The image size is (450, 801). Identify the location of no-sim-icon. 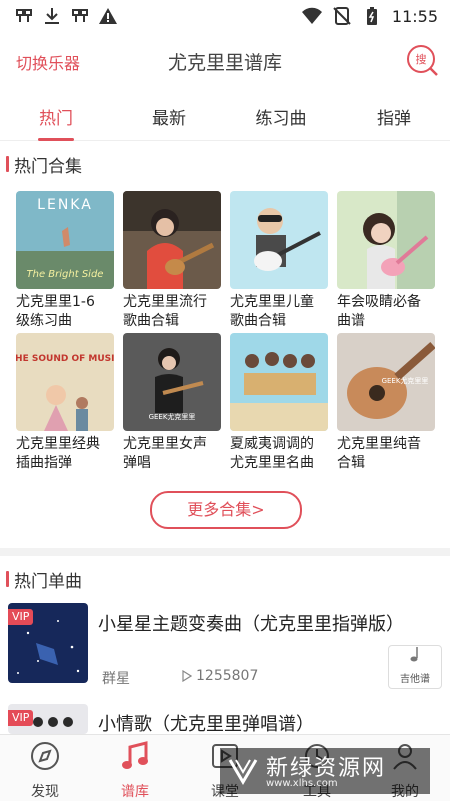
(342, 16).